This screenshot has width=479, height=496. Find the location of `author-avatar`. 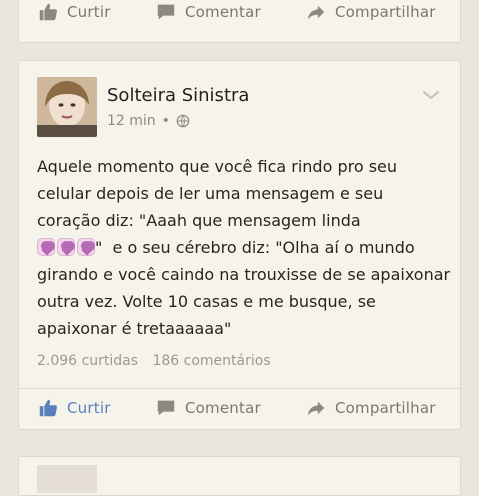

author-avatar is located at coordinates (67, 107).